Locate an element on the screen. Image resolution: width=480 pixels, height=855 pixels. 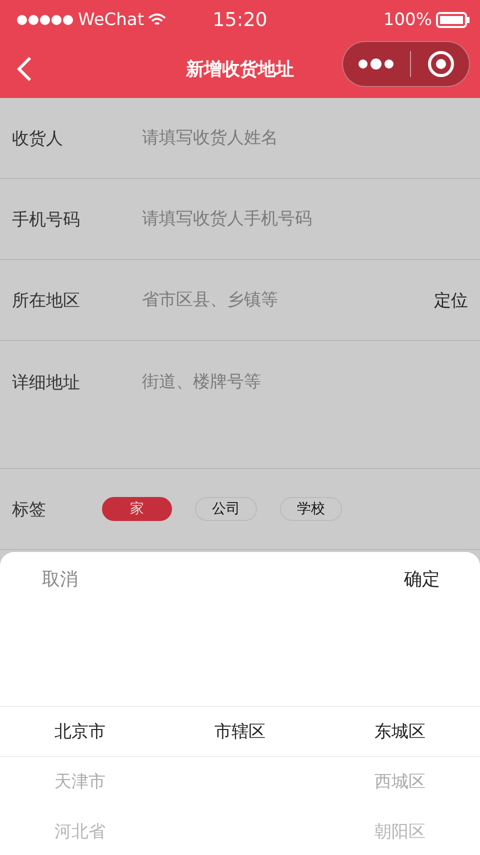
locate-link: 定位 is located at coordinates (451, 300).